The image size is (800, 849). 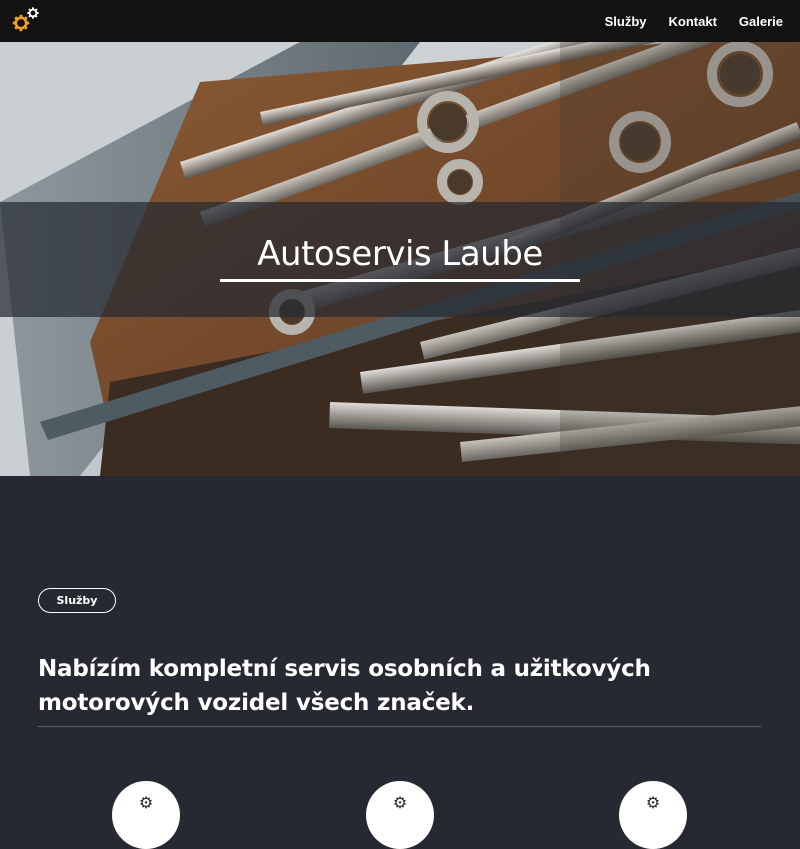 I want to click on nav-menu: Služby Kontakt Galerie, so click(x=683, y=21).